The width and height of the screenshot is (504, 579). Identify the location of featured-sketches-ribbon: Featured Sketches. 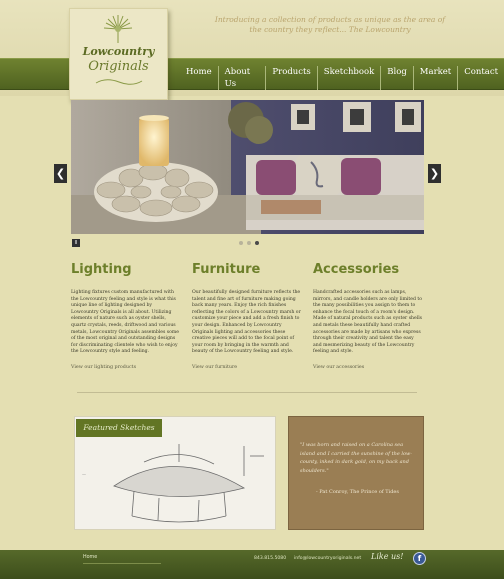
(119, 428).